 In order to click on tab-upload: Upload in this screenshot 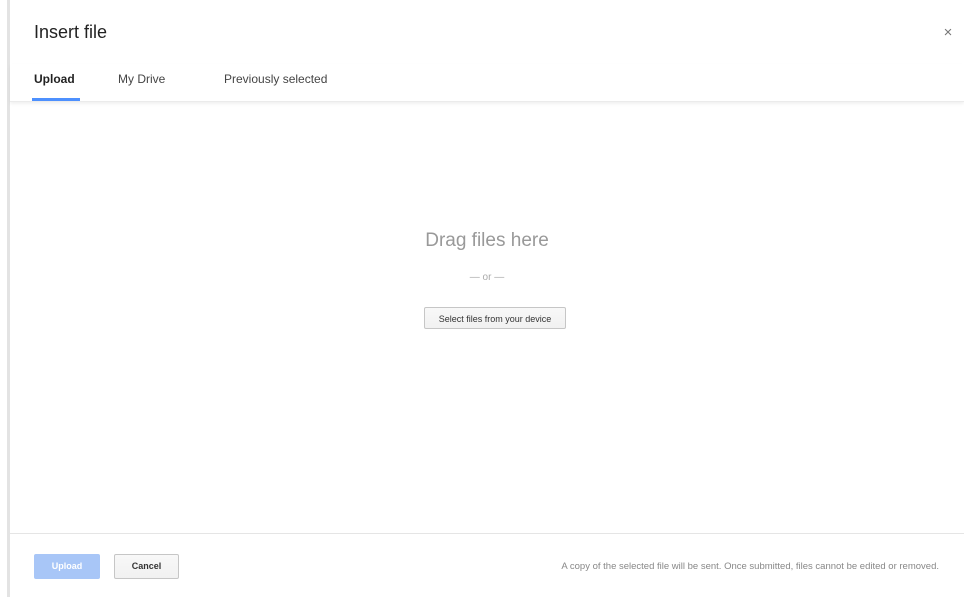, I will do `click(54, 79)`.